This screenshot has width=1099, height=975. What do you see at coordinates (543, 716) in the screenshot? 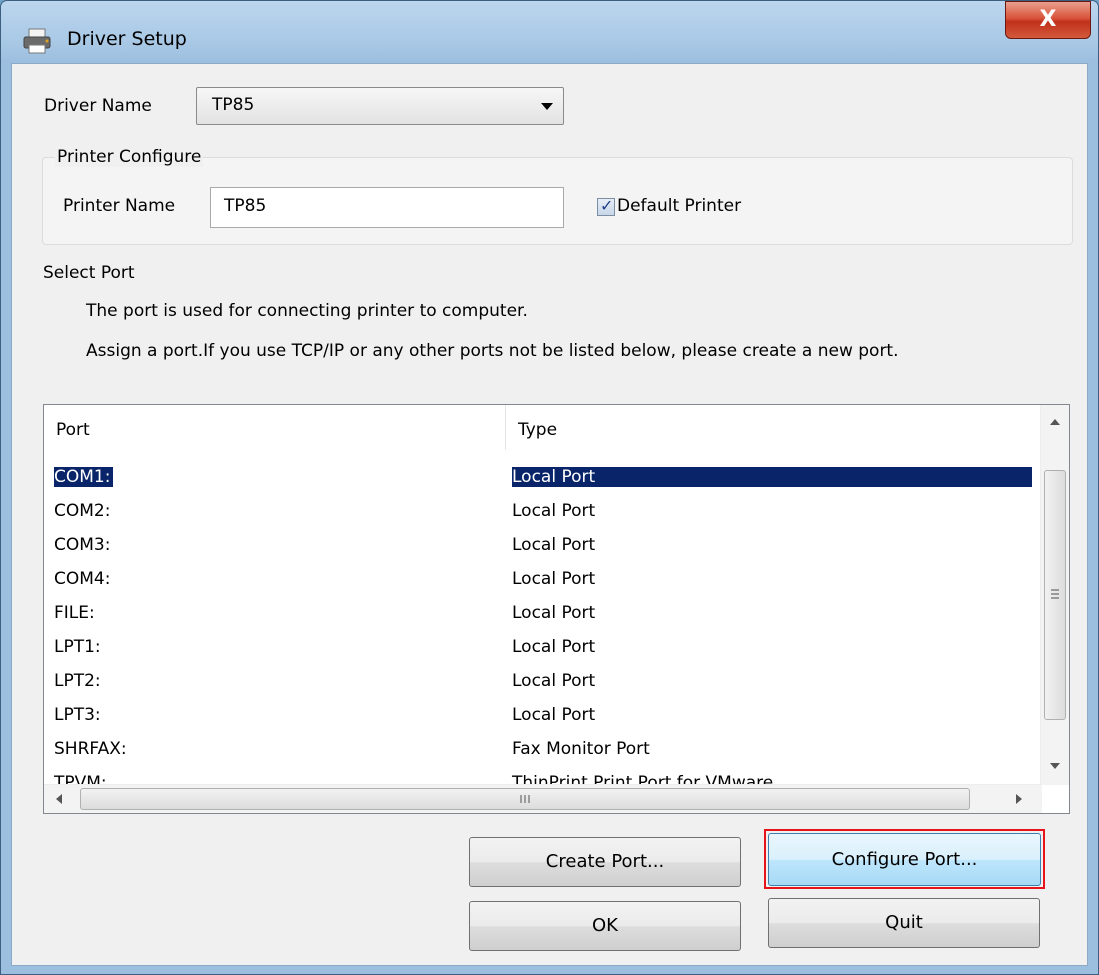
I see `table-row: LPT3: Local Port` at bounding box center [543, 716].